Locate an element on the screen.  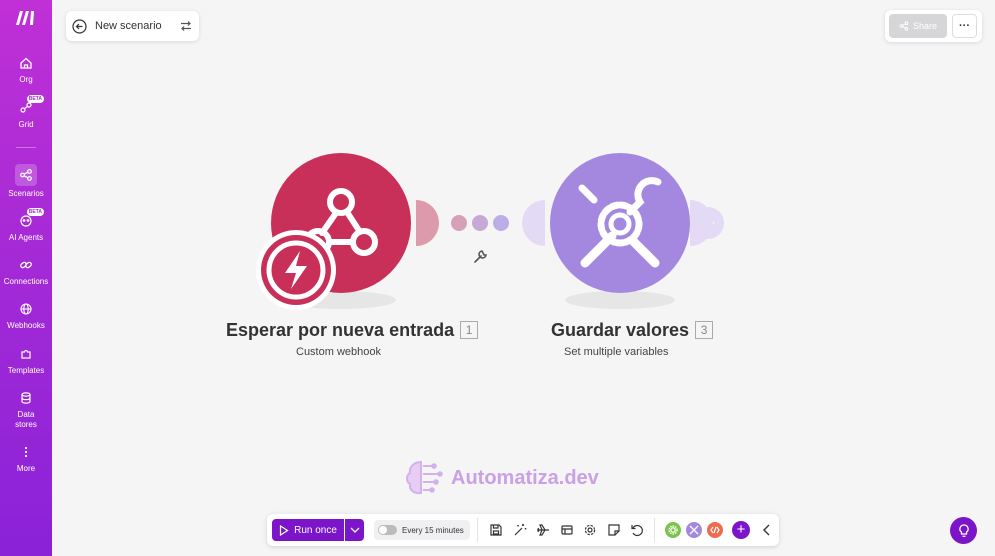
instant-trigger-icon is located at coordinates (296, 270).